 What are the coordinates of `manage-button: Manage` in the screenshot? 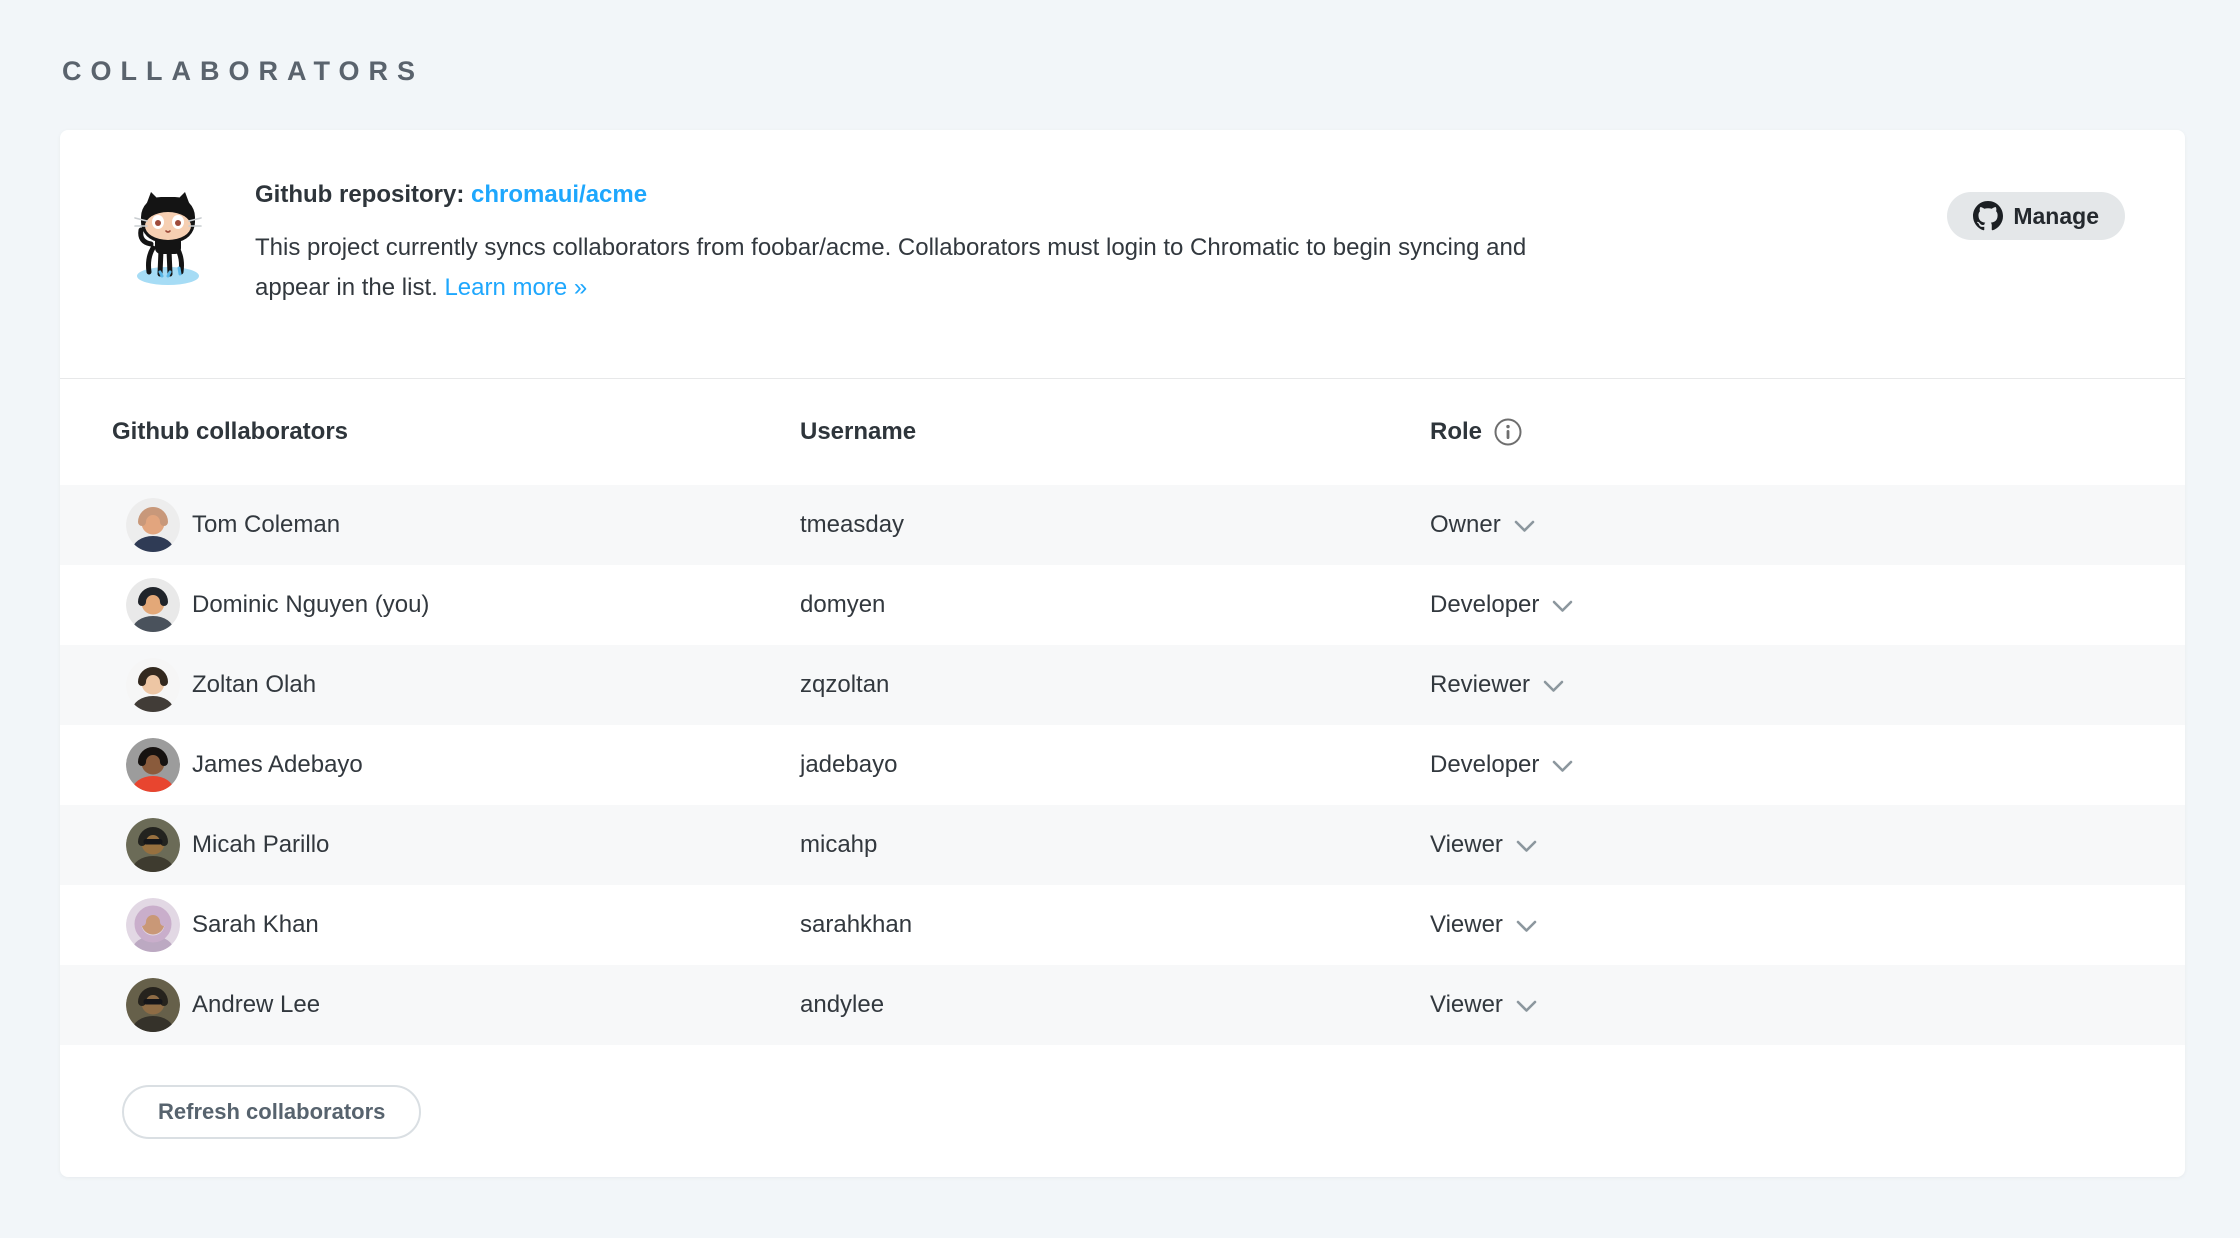 It's located at (2036, 216).